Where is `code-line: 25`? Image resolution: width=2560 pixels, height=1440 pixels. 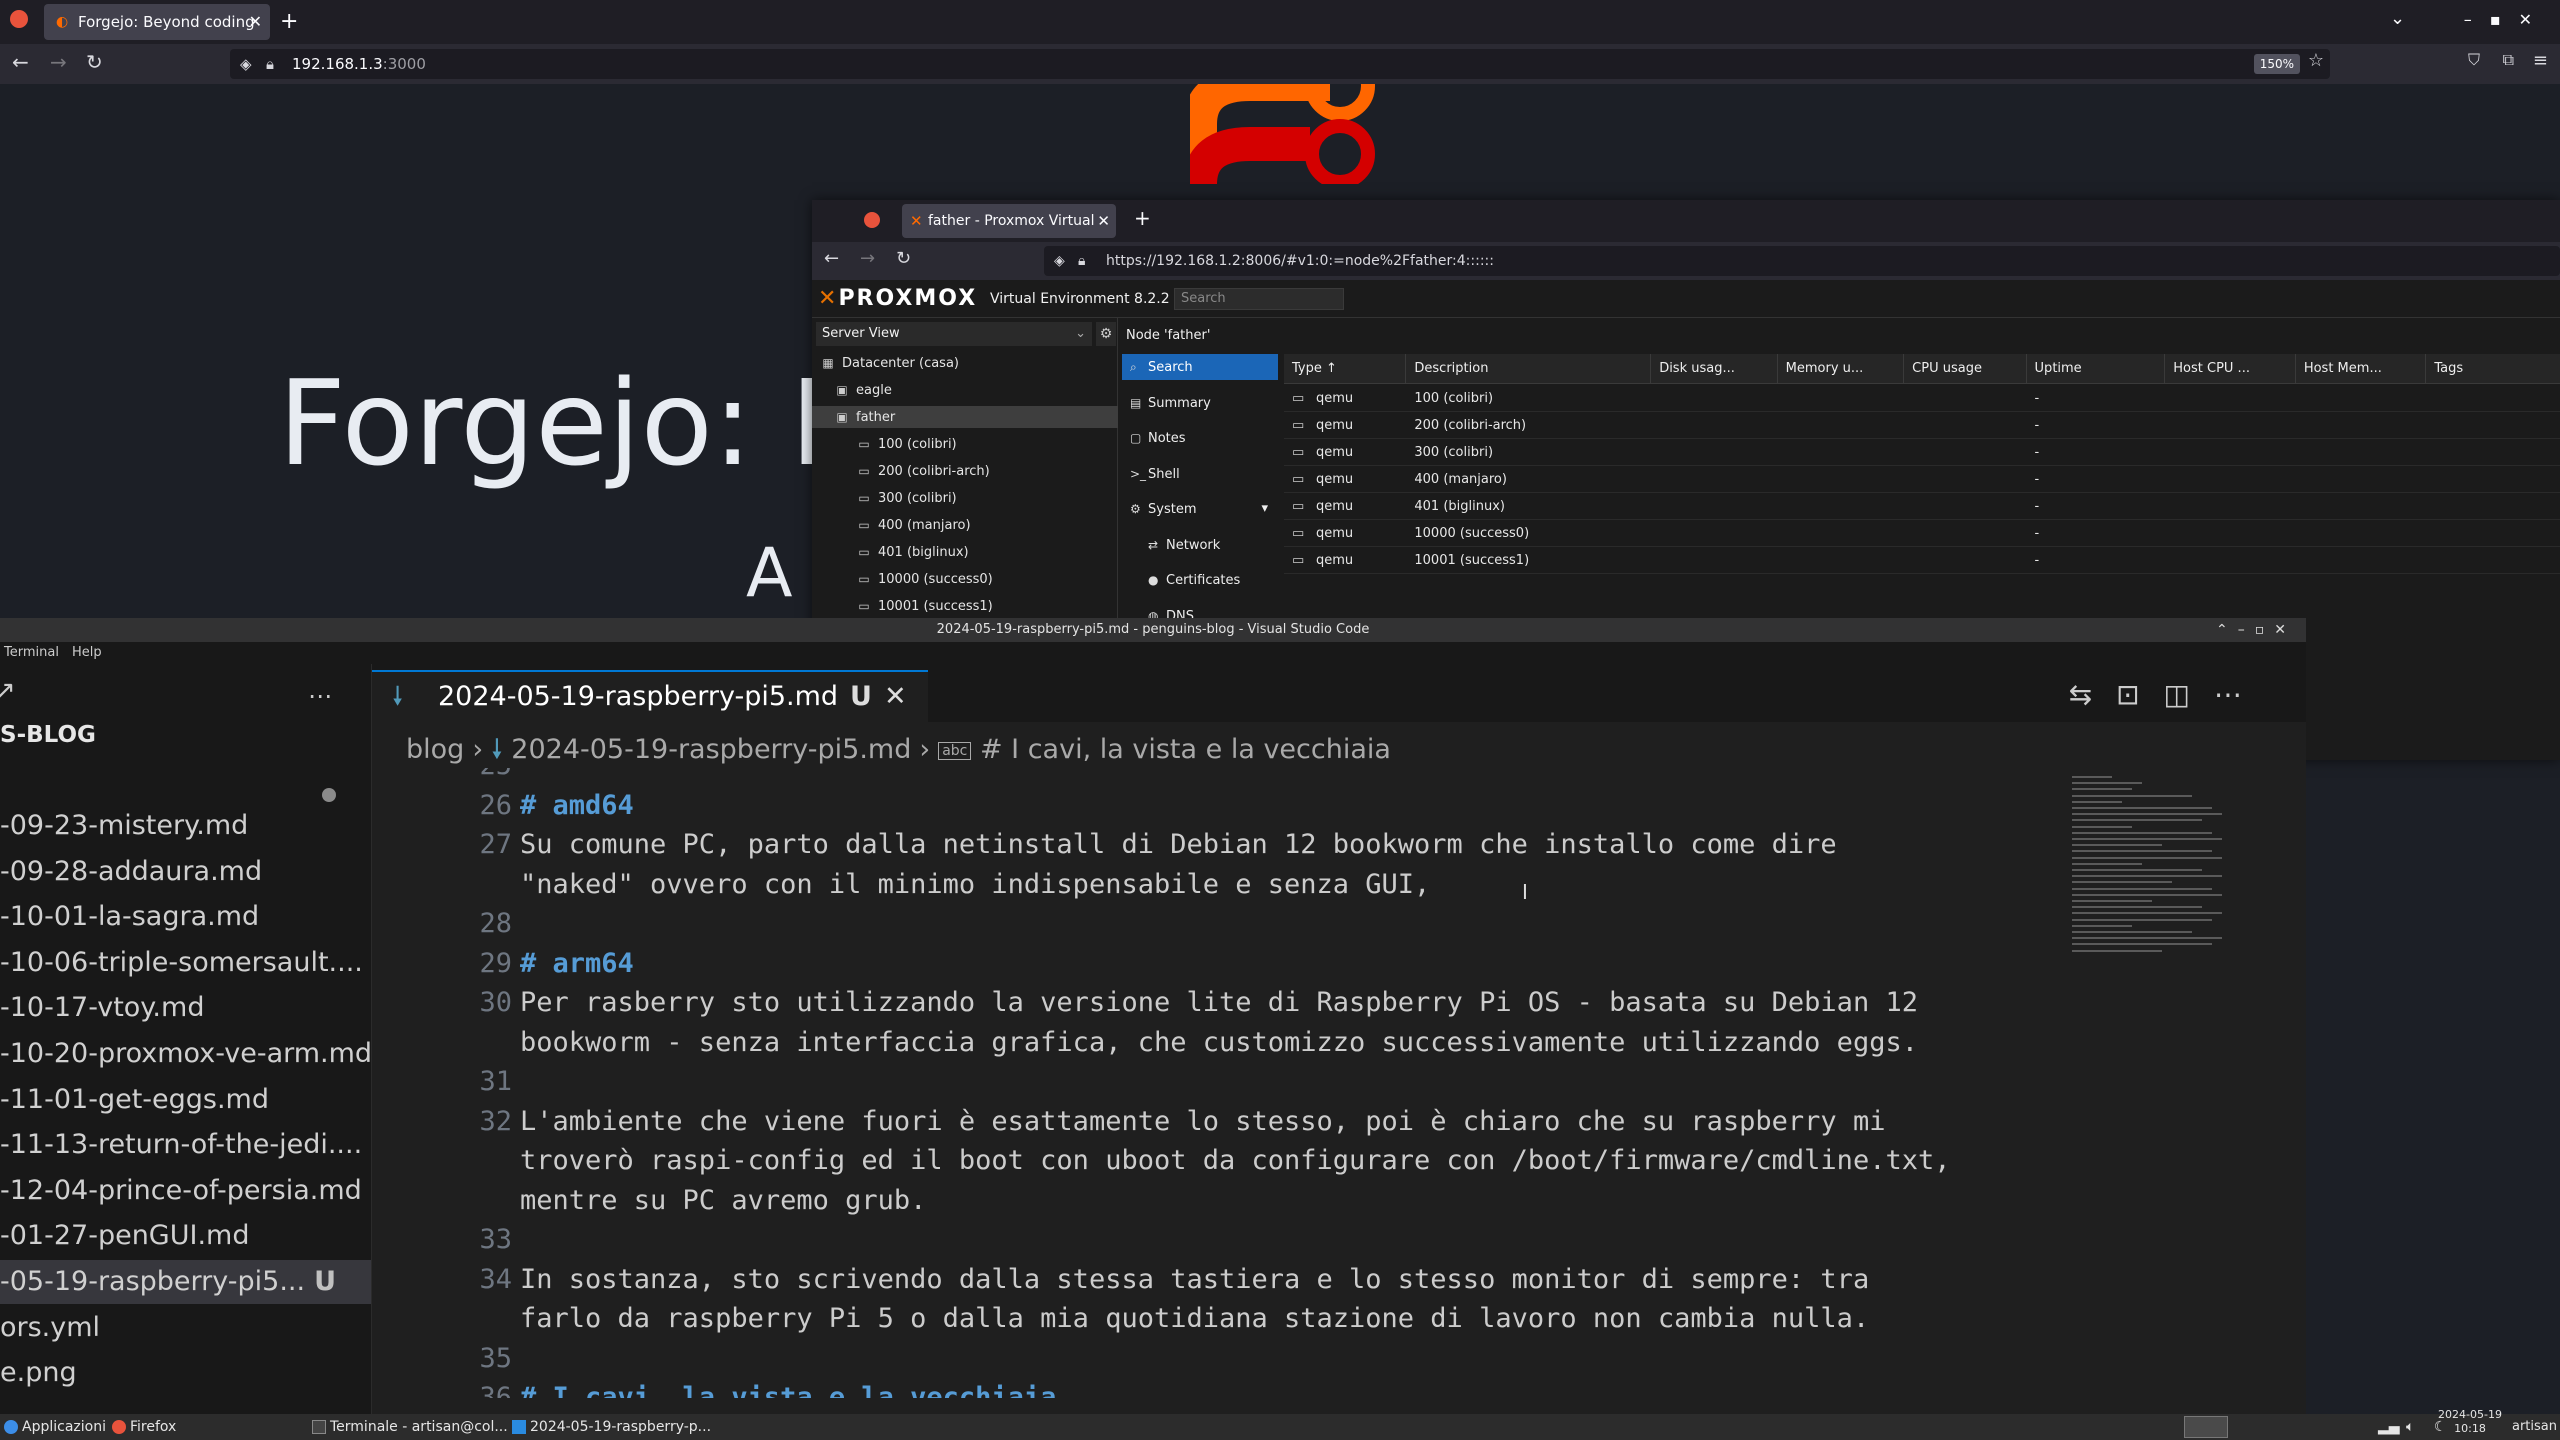
code-line: 25 is located at coordinates (1222, 777).